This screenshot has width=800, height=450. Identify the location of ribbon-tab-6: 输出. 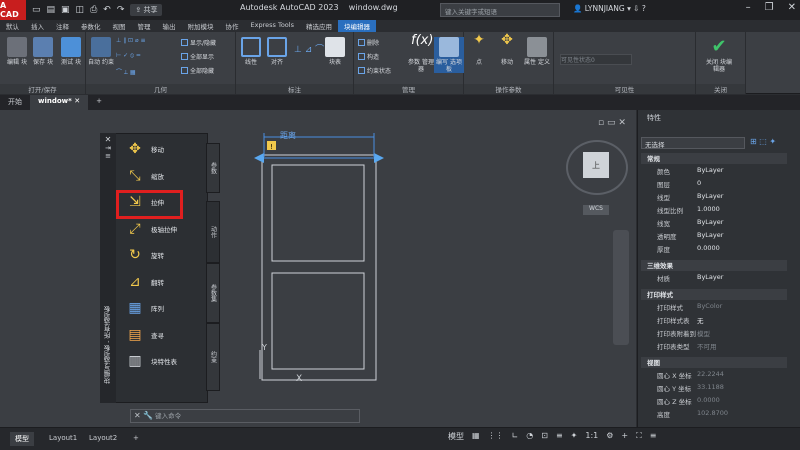
(169, 26).